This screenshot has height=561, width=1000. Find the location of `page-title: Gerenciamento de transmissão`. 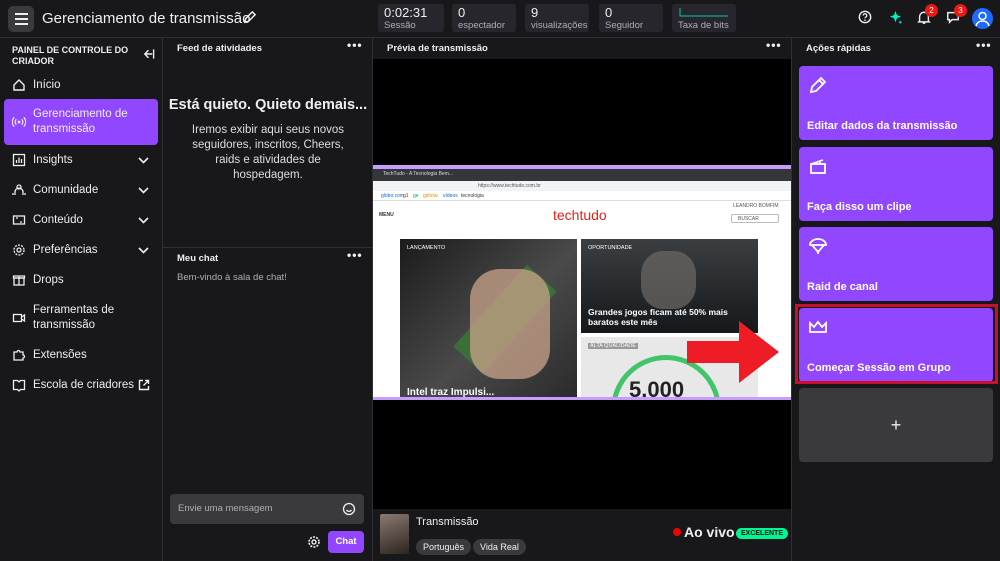

page-title: Gerenciamento de transmissão is located at coordinates (146, 18).